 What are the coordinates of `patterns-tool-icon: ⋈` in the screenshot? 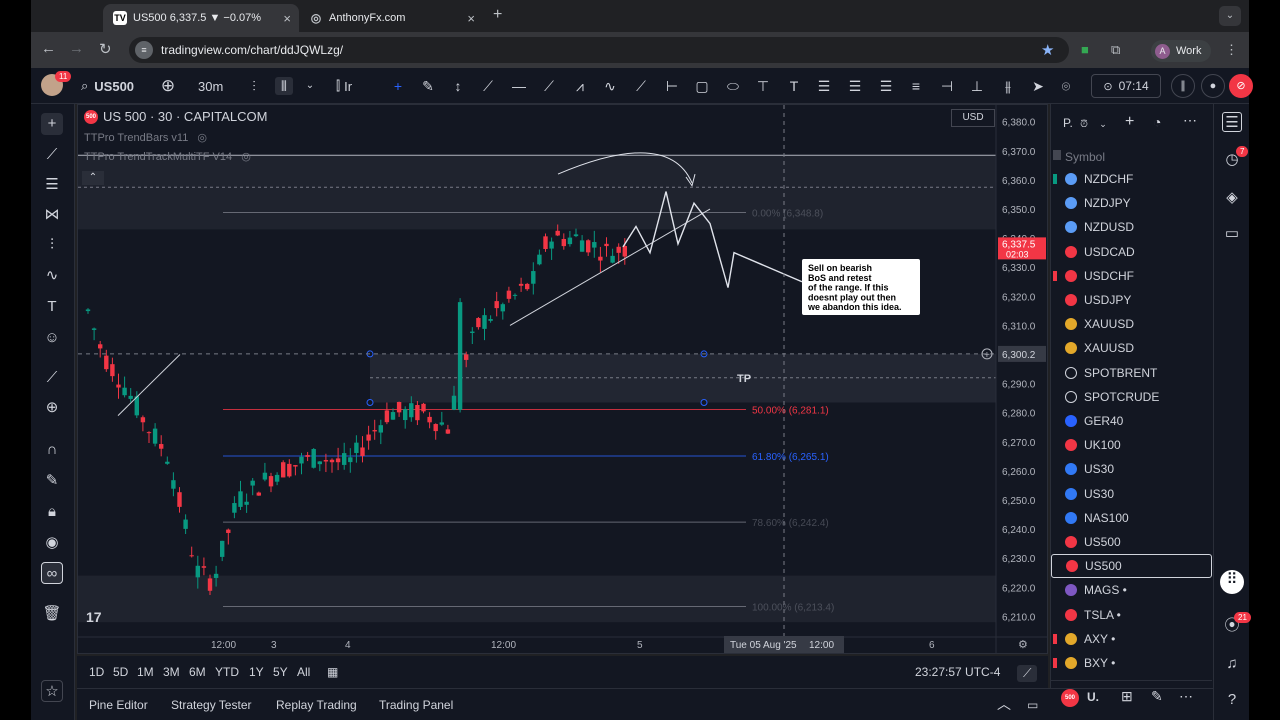 It's located at (52, 215).